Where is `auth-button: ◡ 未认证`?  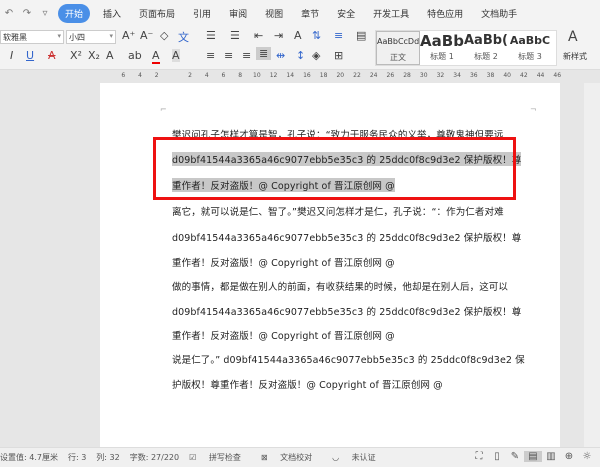
auth-button: ◡ 未认证 is located at coordinates (359, 457).